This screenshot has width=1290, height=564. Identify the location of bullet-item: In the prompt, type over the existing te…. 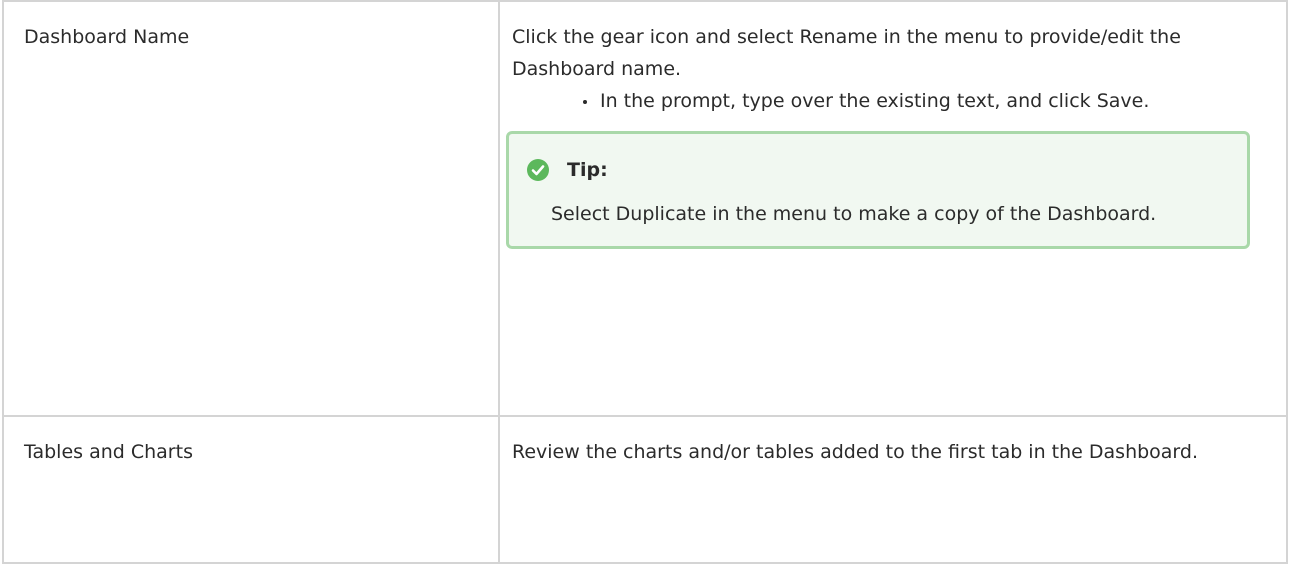
(923, 101).